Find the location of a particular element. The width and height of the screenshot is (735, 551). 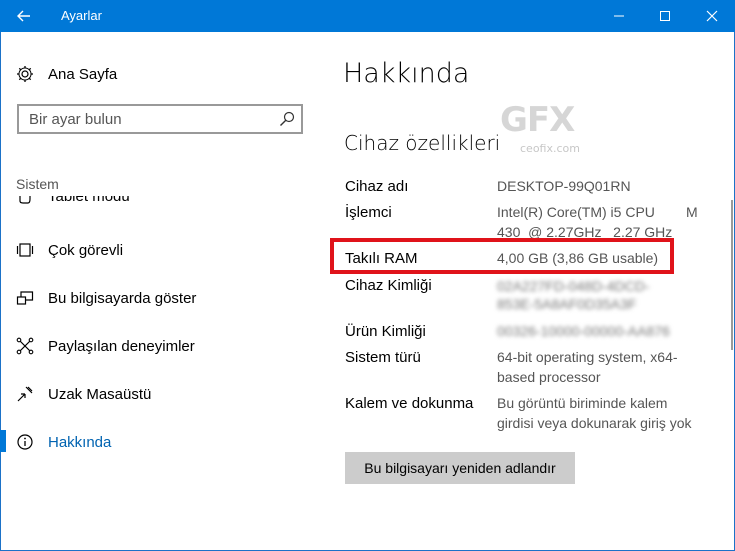

back-button is located at coordinates (24, 16).